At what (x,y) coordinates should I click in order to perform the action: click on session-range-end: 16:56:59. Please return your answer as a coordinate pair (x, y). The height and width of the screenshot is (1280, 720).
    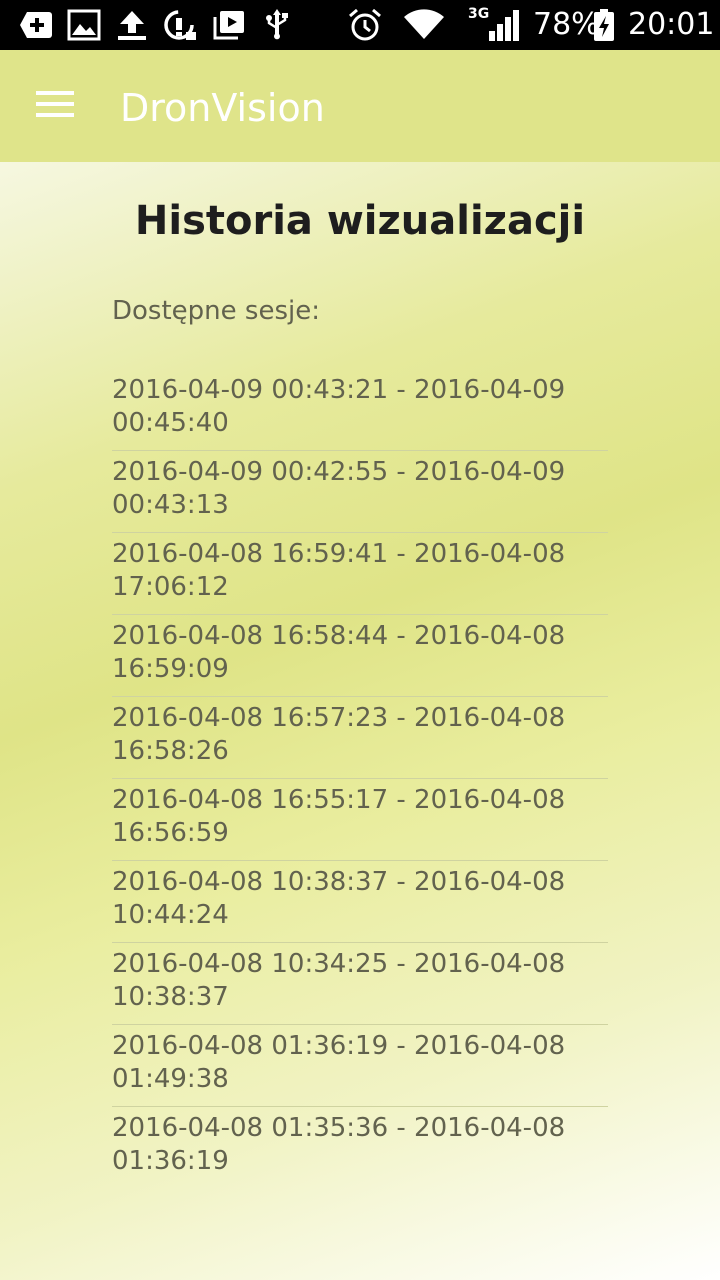
    Looking at the image, I should click on (170, 833).